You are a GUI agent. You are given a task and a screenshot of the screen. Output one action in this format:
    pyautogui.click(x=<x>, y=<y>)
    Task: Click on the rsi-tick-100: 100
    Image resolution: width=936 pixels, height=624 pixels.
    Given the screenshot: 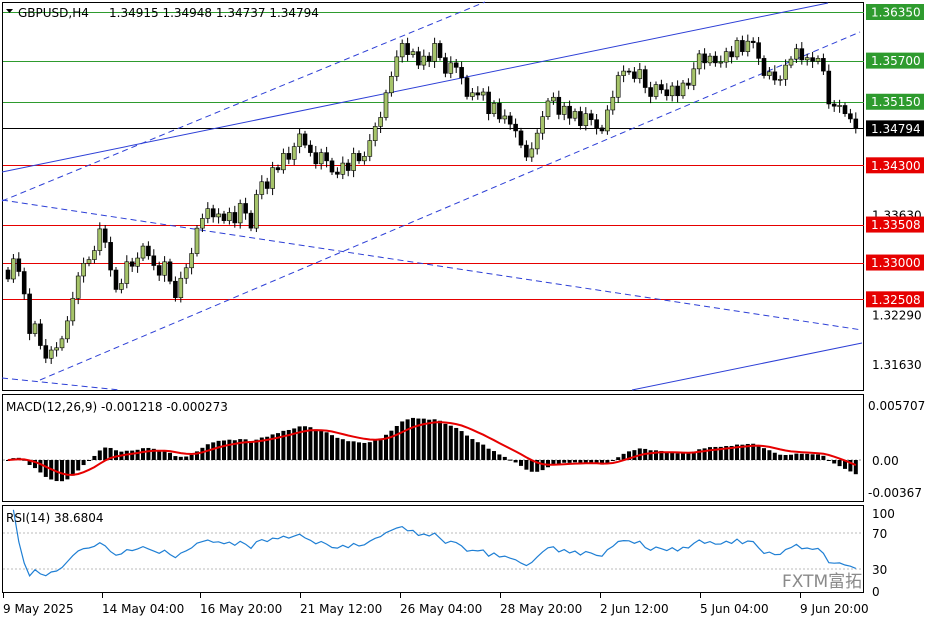 What is the action you would take?
    pyautogui.click(x=883, y=514)
    